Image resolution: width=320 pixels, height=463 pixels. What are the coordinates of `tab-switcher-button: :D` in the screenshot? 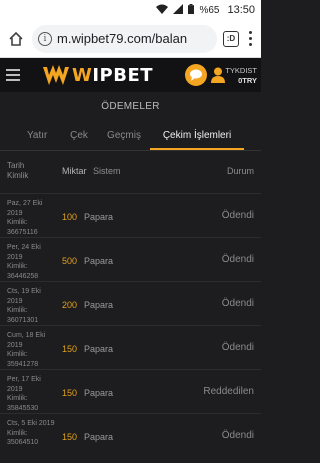 It's located at (231, 38).